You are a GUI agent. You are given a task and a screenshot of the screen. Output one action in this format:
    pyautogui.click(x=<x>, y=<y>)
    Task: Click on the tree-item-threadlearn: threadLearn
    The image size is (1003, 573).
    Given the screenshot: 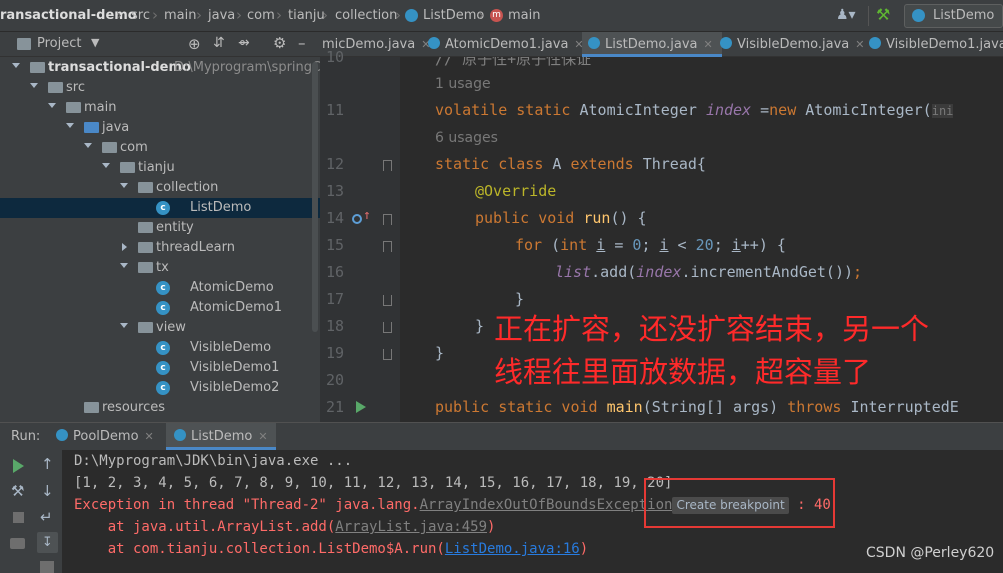 What is the action you would take?
    pyautogui.click(x=160, y=248)
    